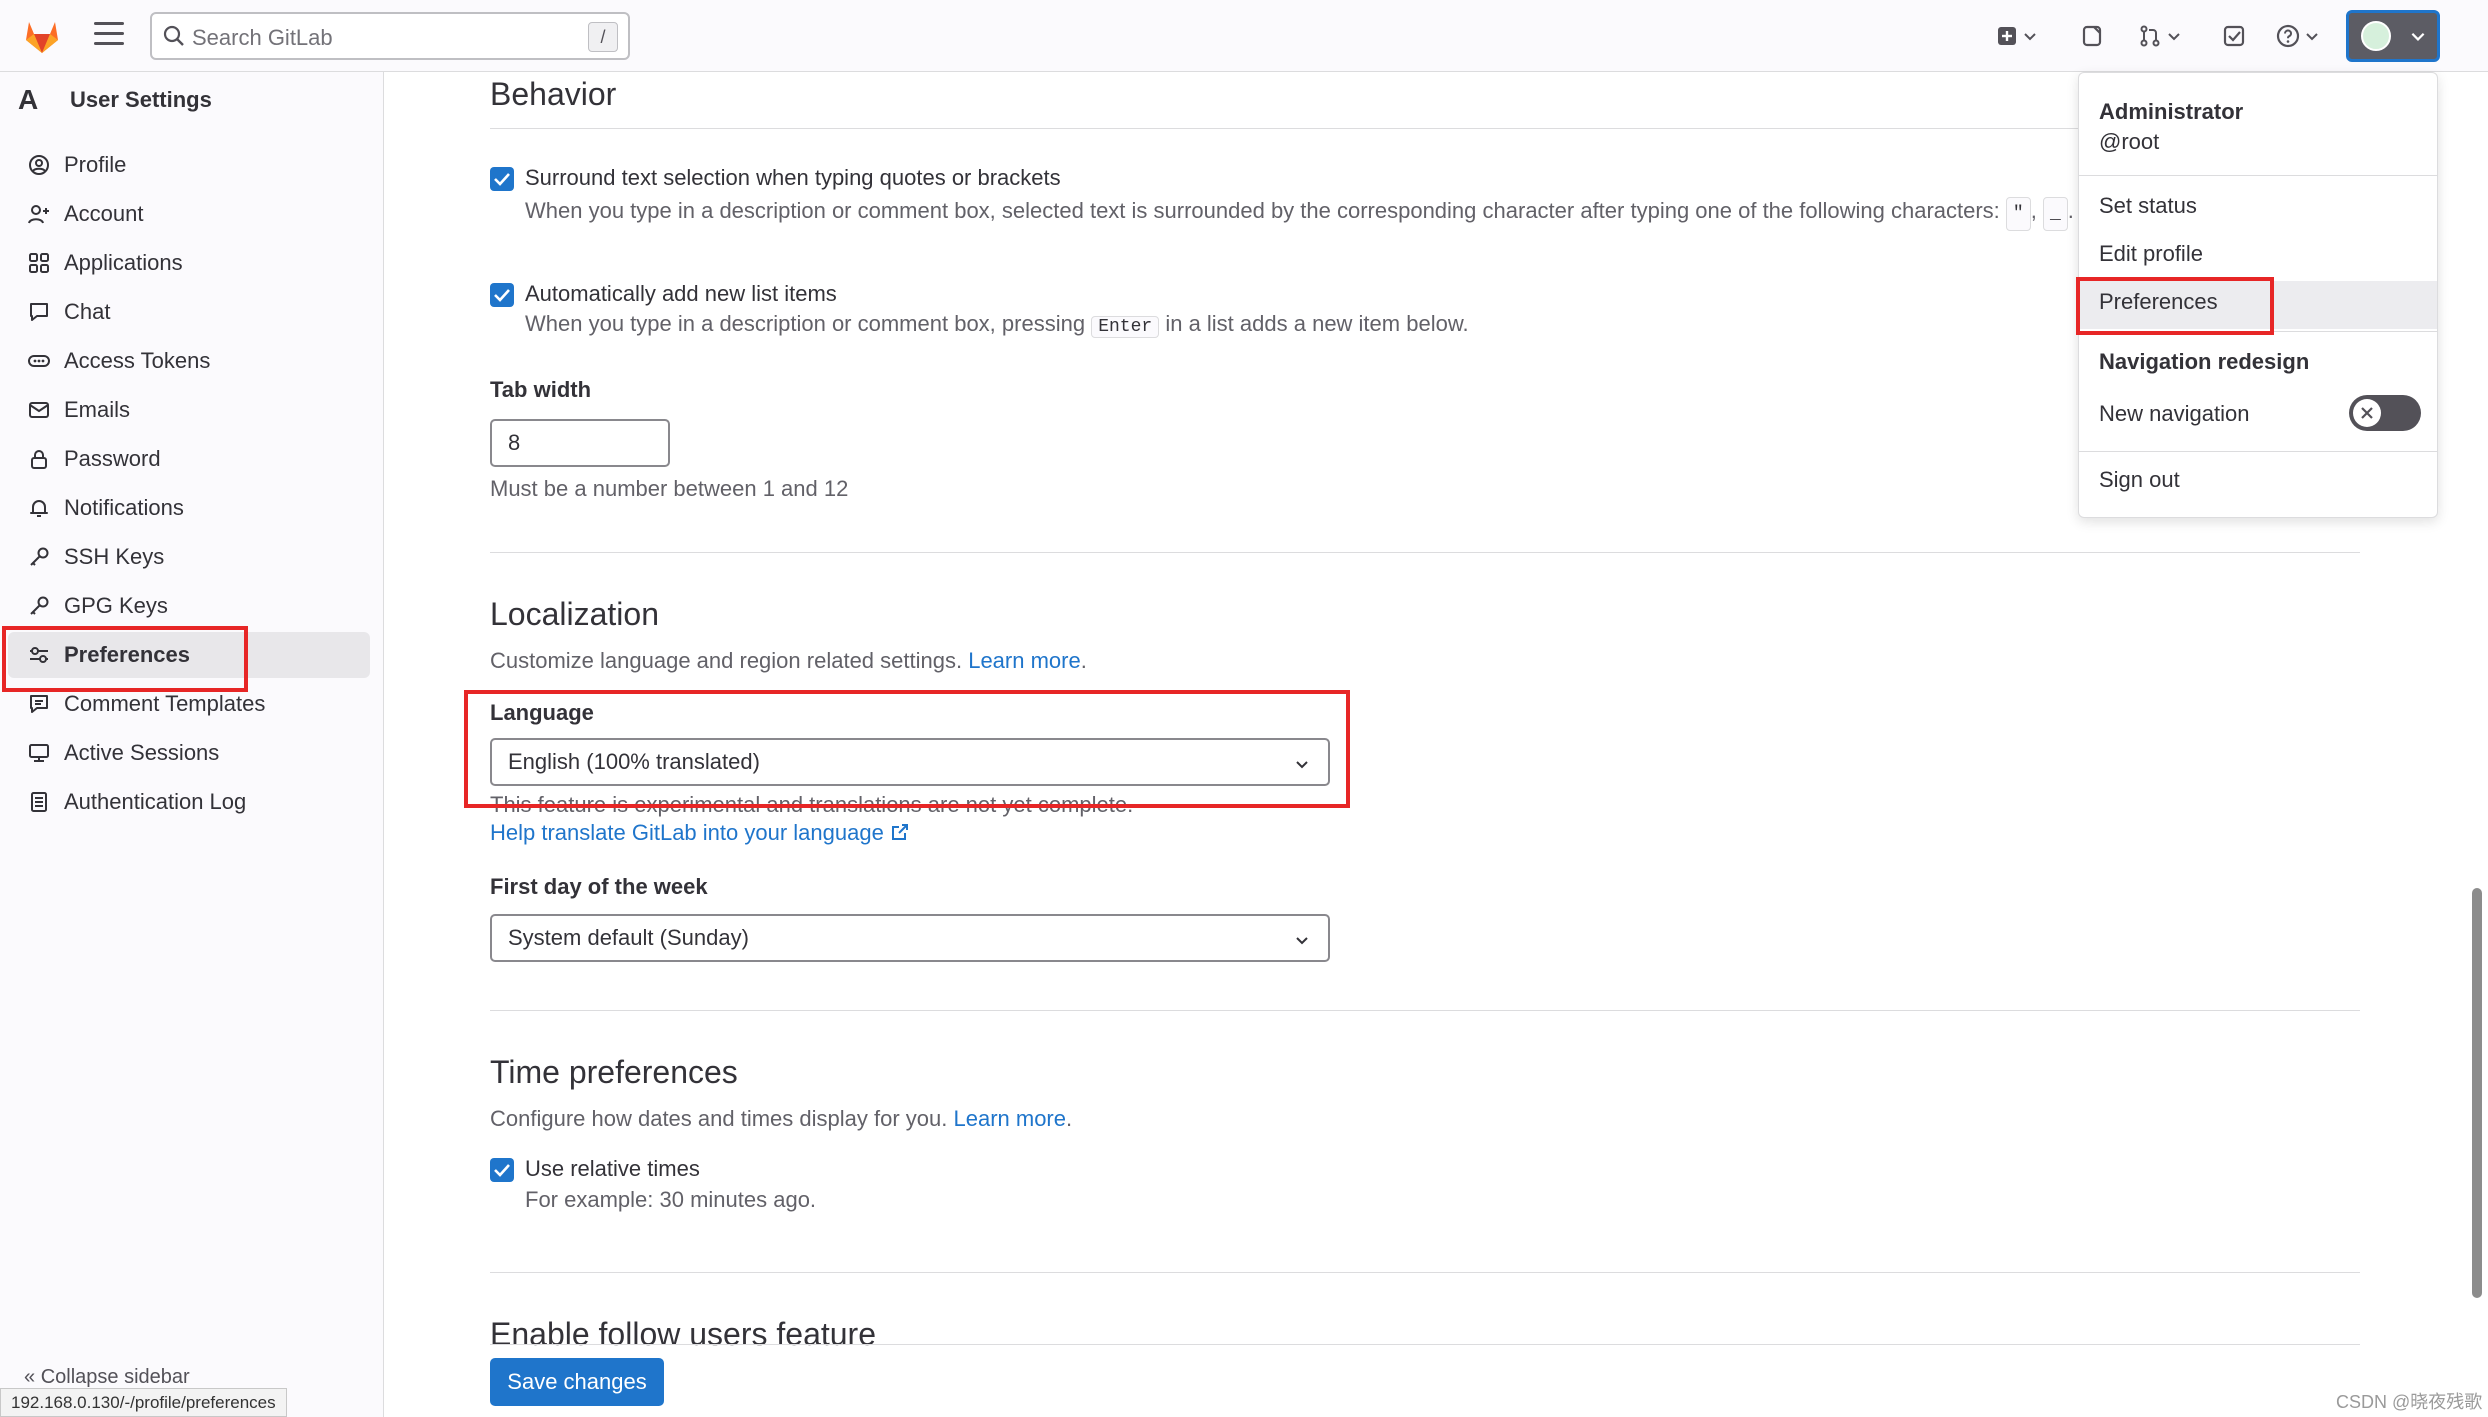 The height and width of the screenshot is (1417, 2488). Describe the element at coordinates (39, 704) in the screenshot. I see `comment-icon` at that location.